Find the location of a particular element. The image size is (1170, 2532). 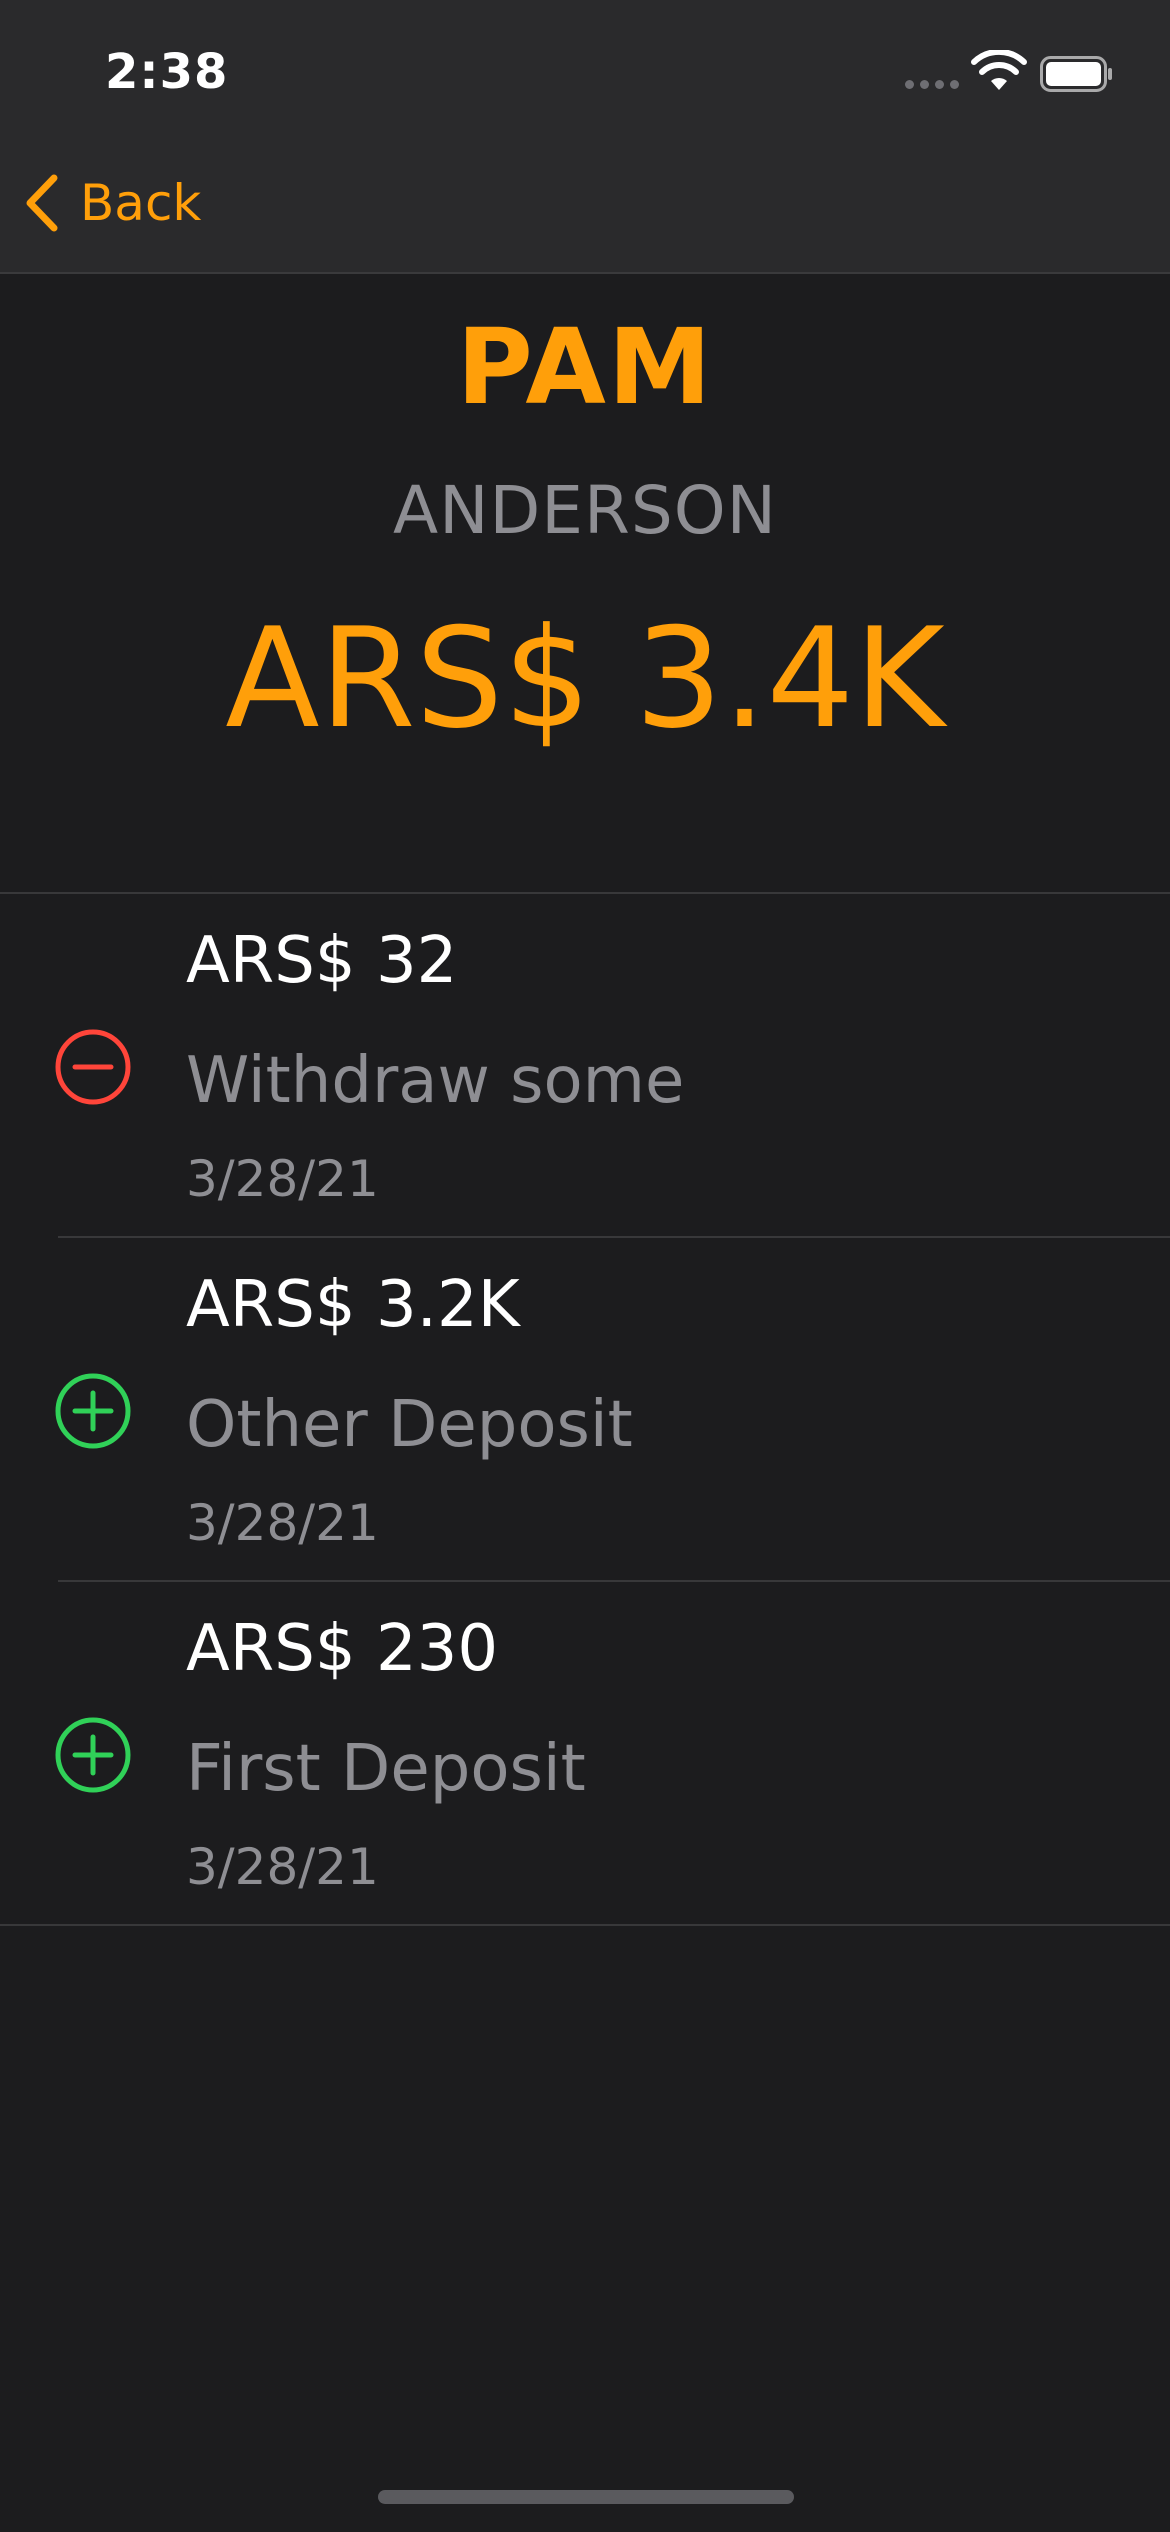

minus-circle-icon is located at coordinates (93, 1067).